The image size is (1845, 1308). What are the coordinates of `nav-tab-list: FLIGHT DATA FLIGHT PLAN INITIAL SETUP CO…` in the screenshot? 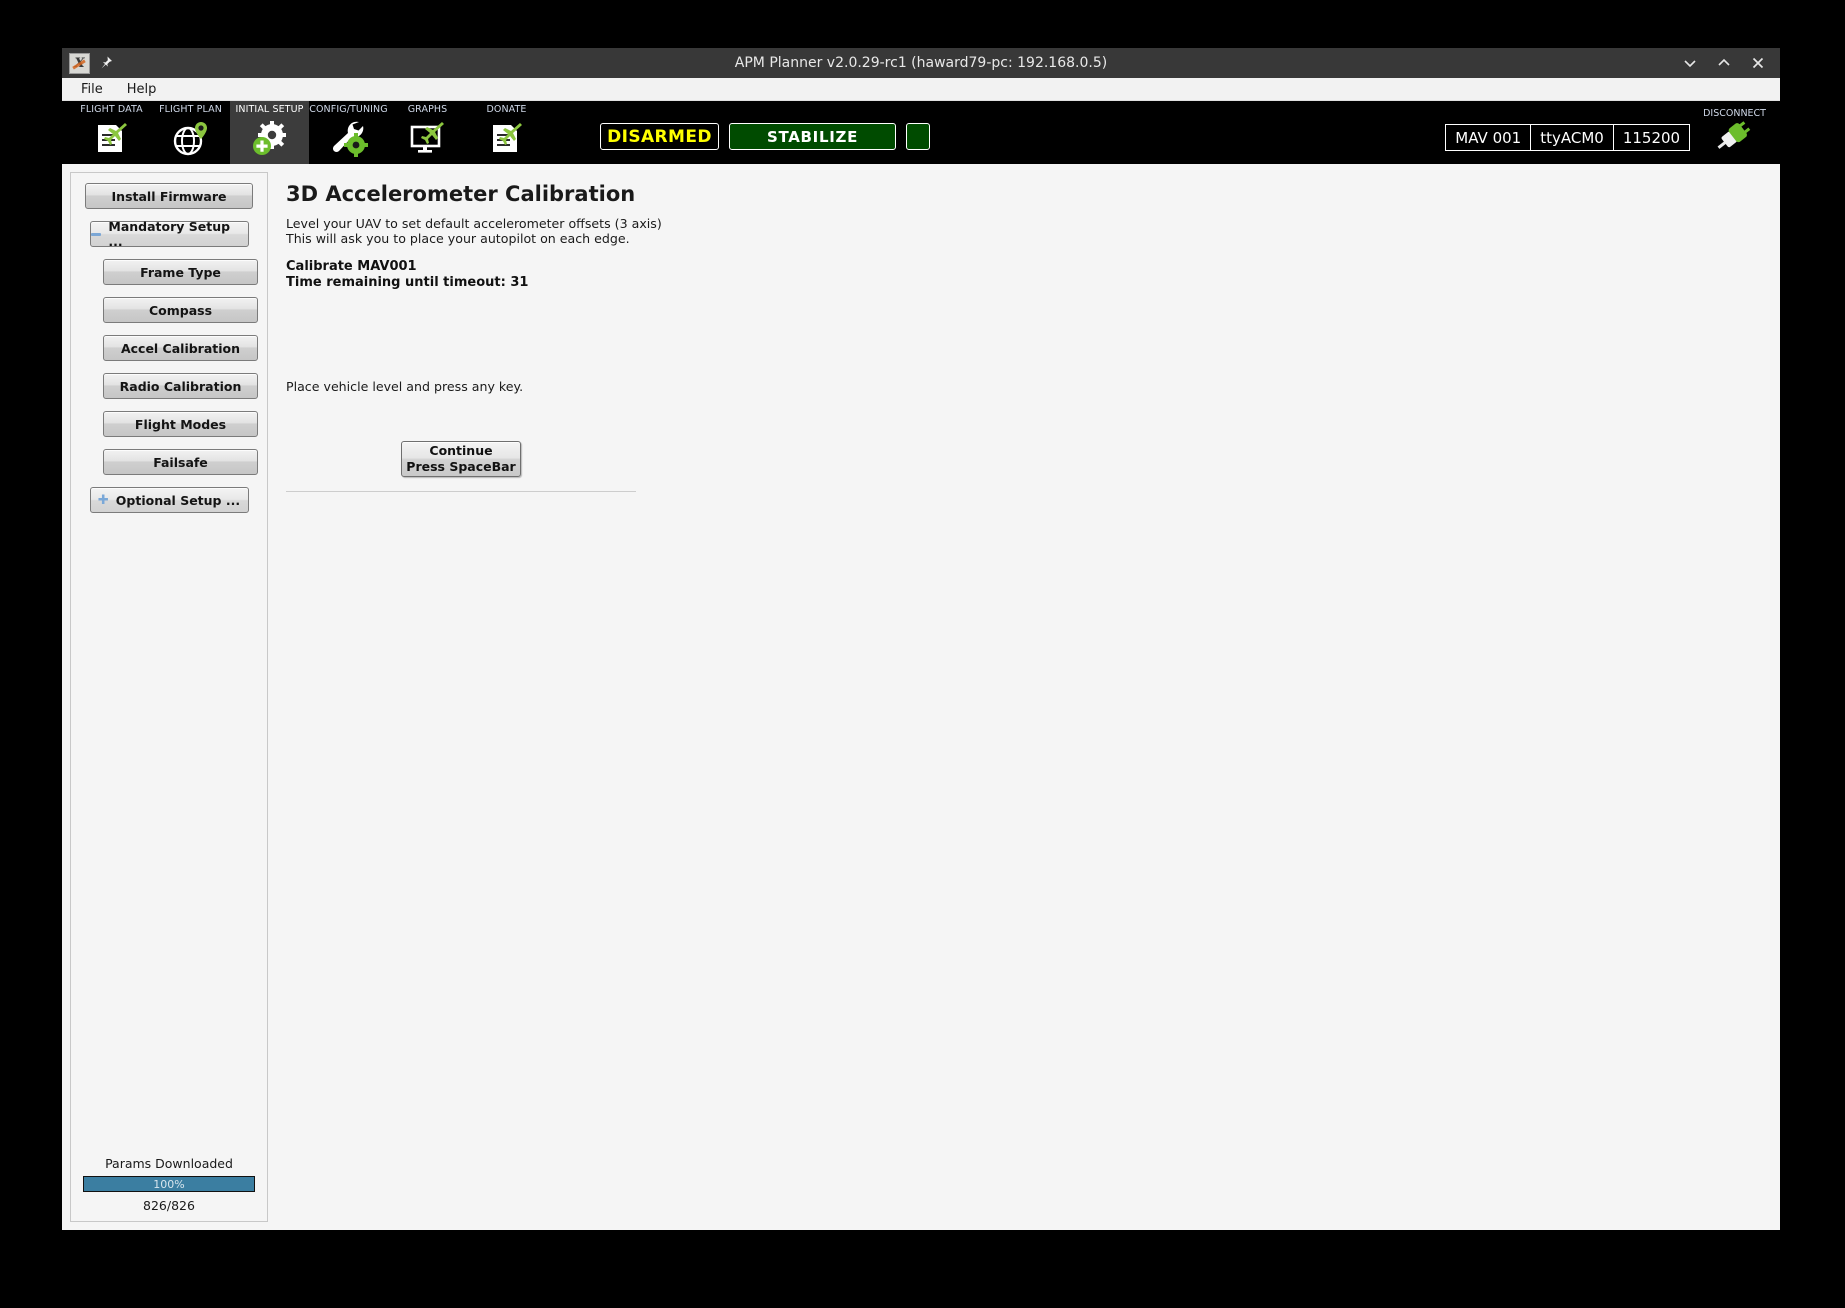 It's located at (304, 132).